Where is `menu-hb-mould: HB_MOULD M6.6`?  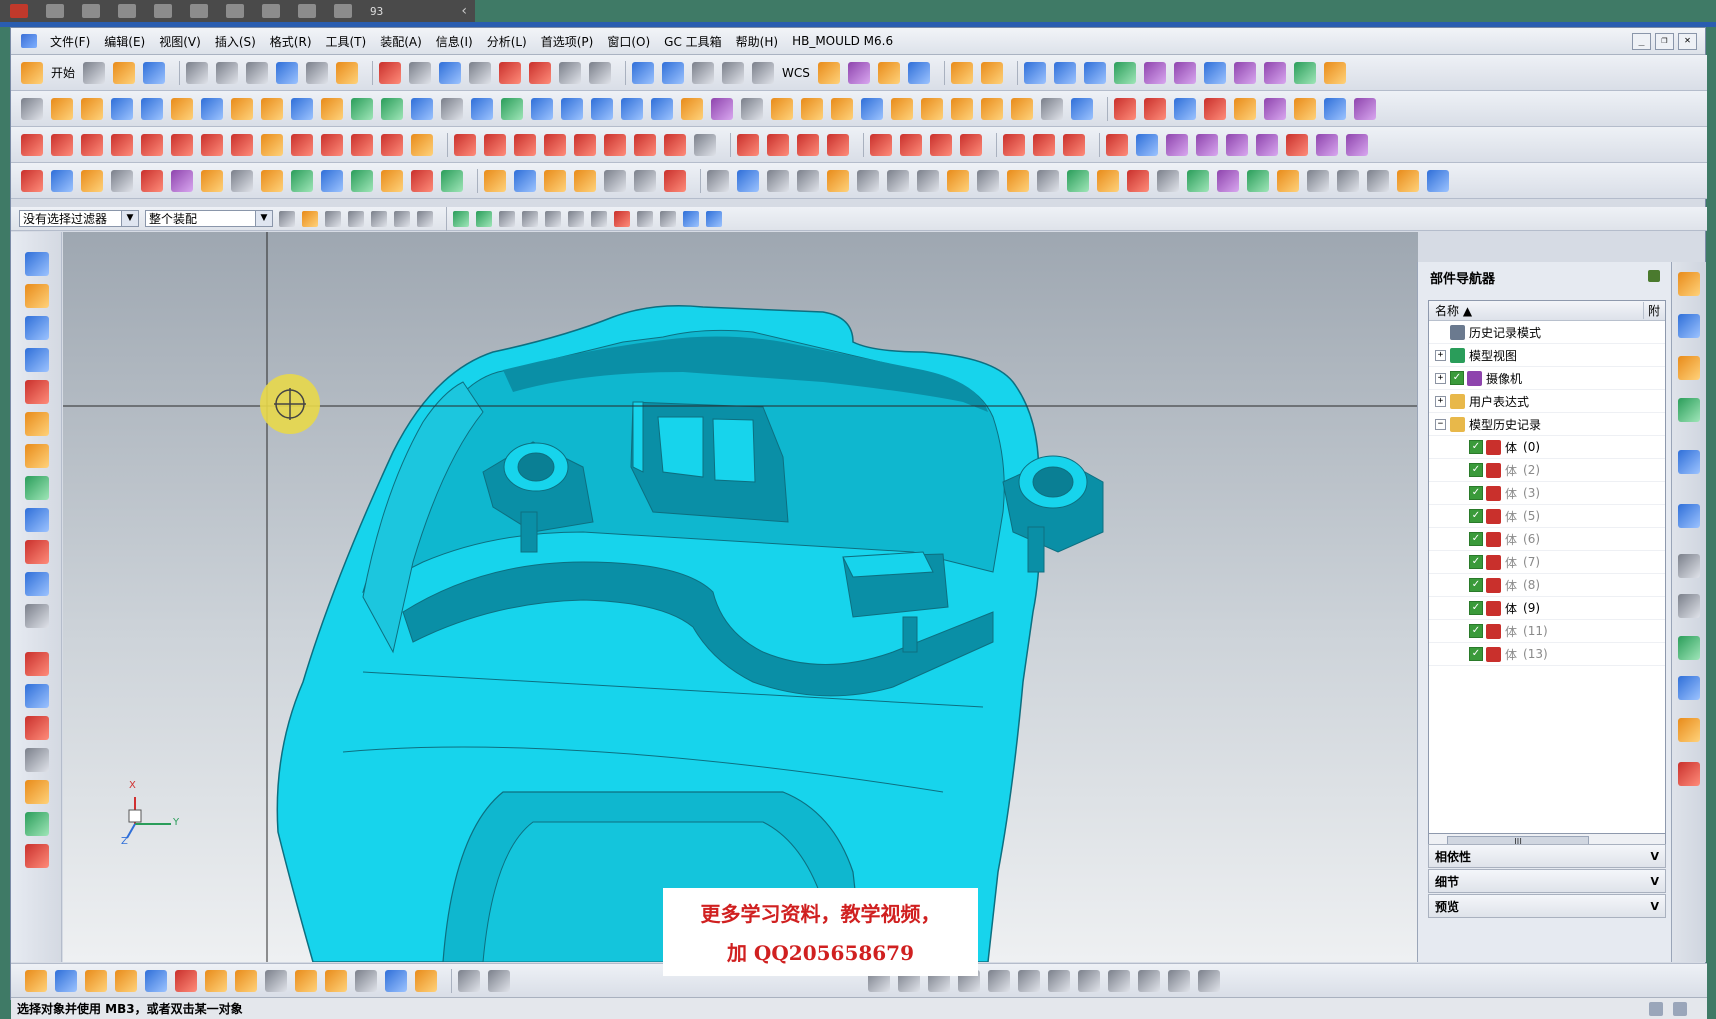 menu-hb-mould: HB_MOULD M6.6 is located at coordinates (842, 41).